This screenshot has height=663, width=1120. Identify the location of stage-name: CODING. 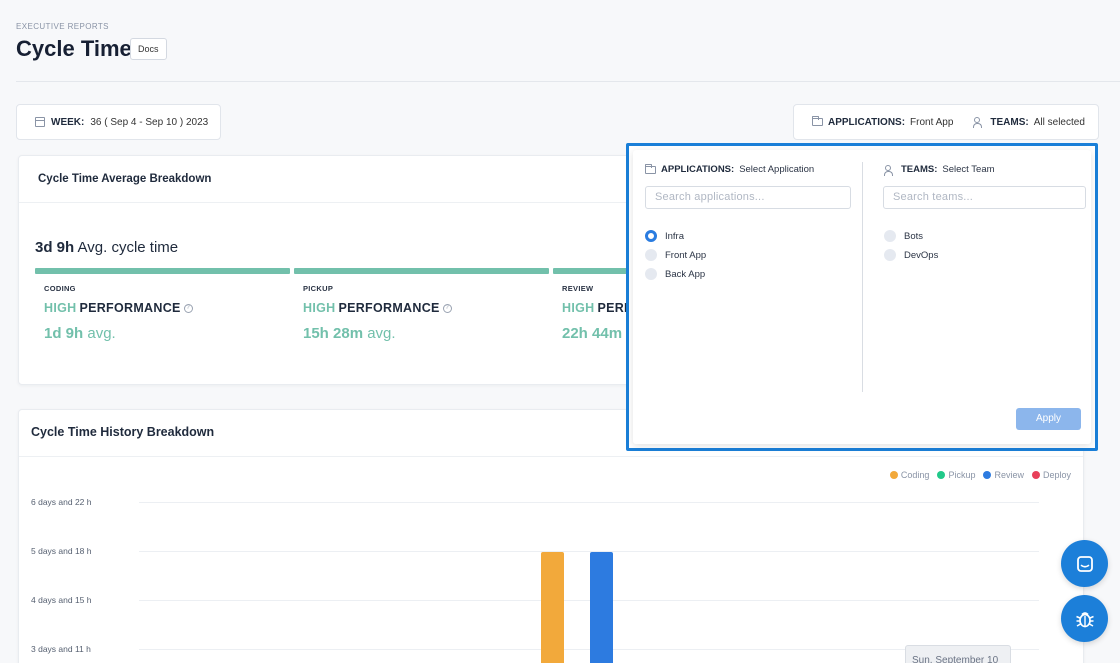
(60, 288).